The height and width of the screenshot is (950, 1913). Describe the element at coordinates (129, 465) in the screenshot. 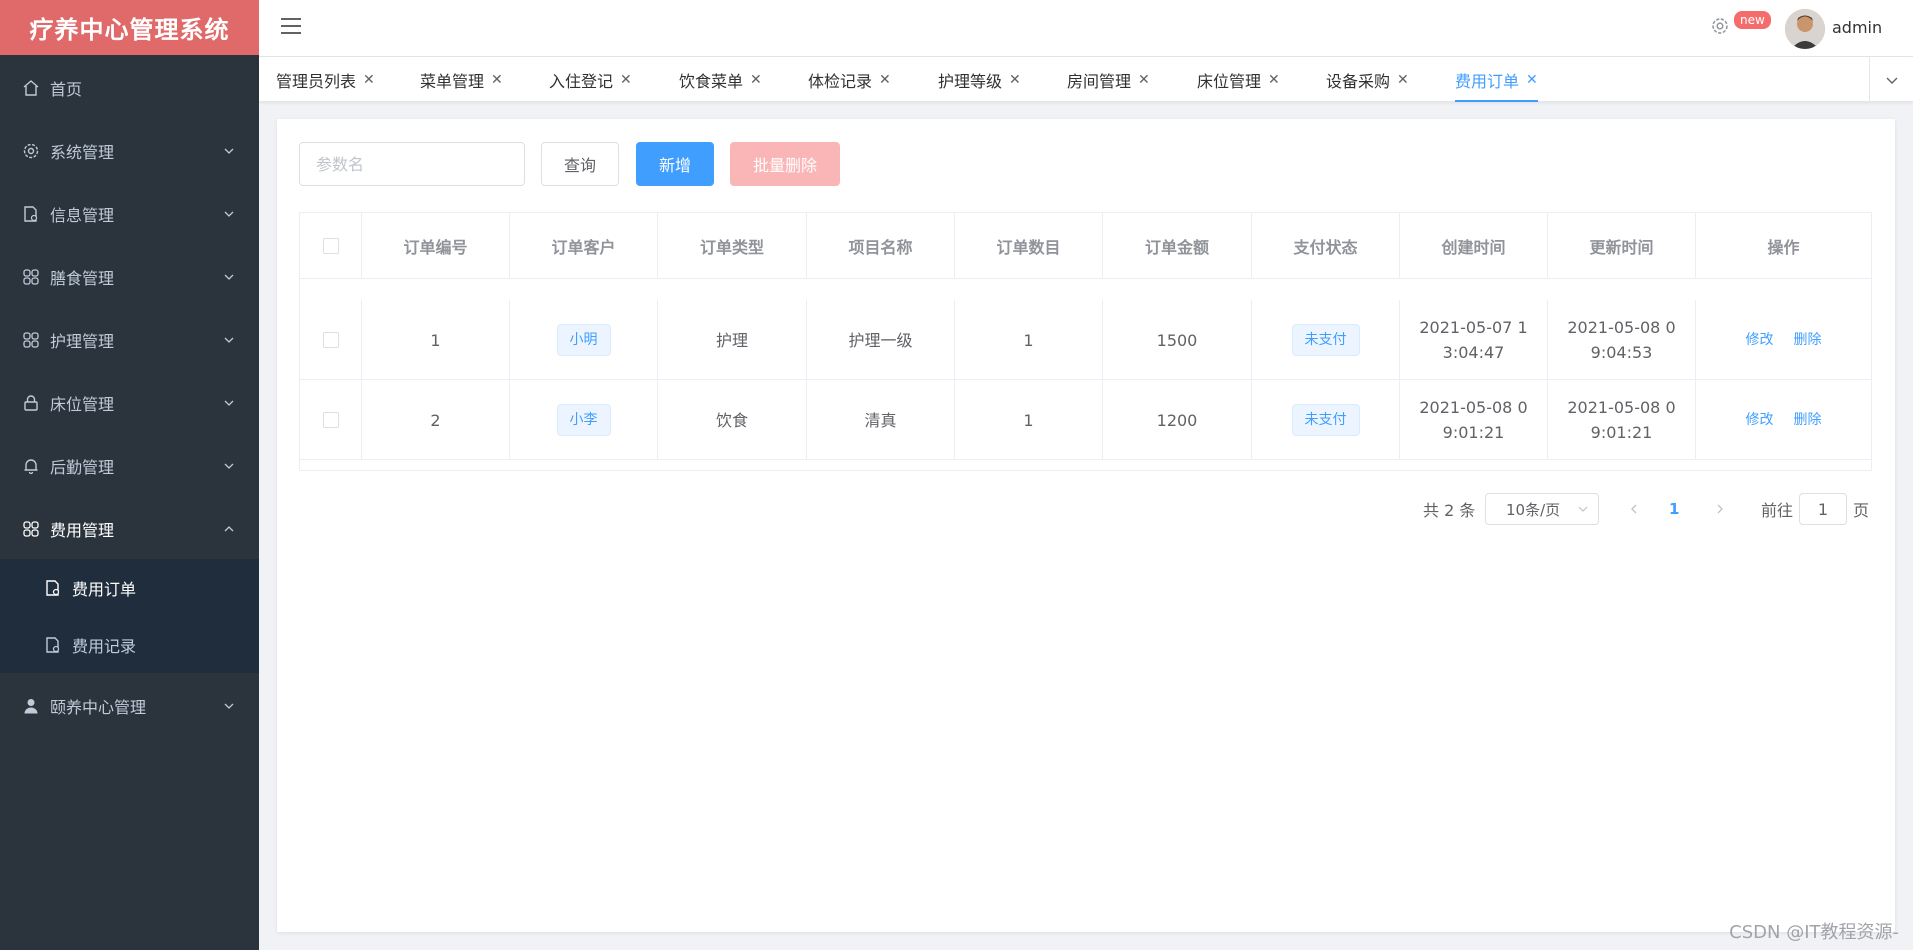

I see `sidebar-item-logistics: 后勤管理` at that location.